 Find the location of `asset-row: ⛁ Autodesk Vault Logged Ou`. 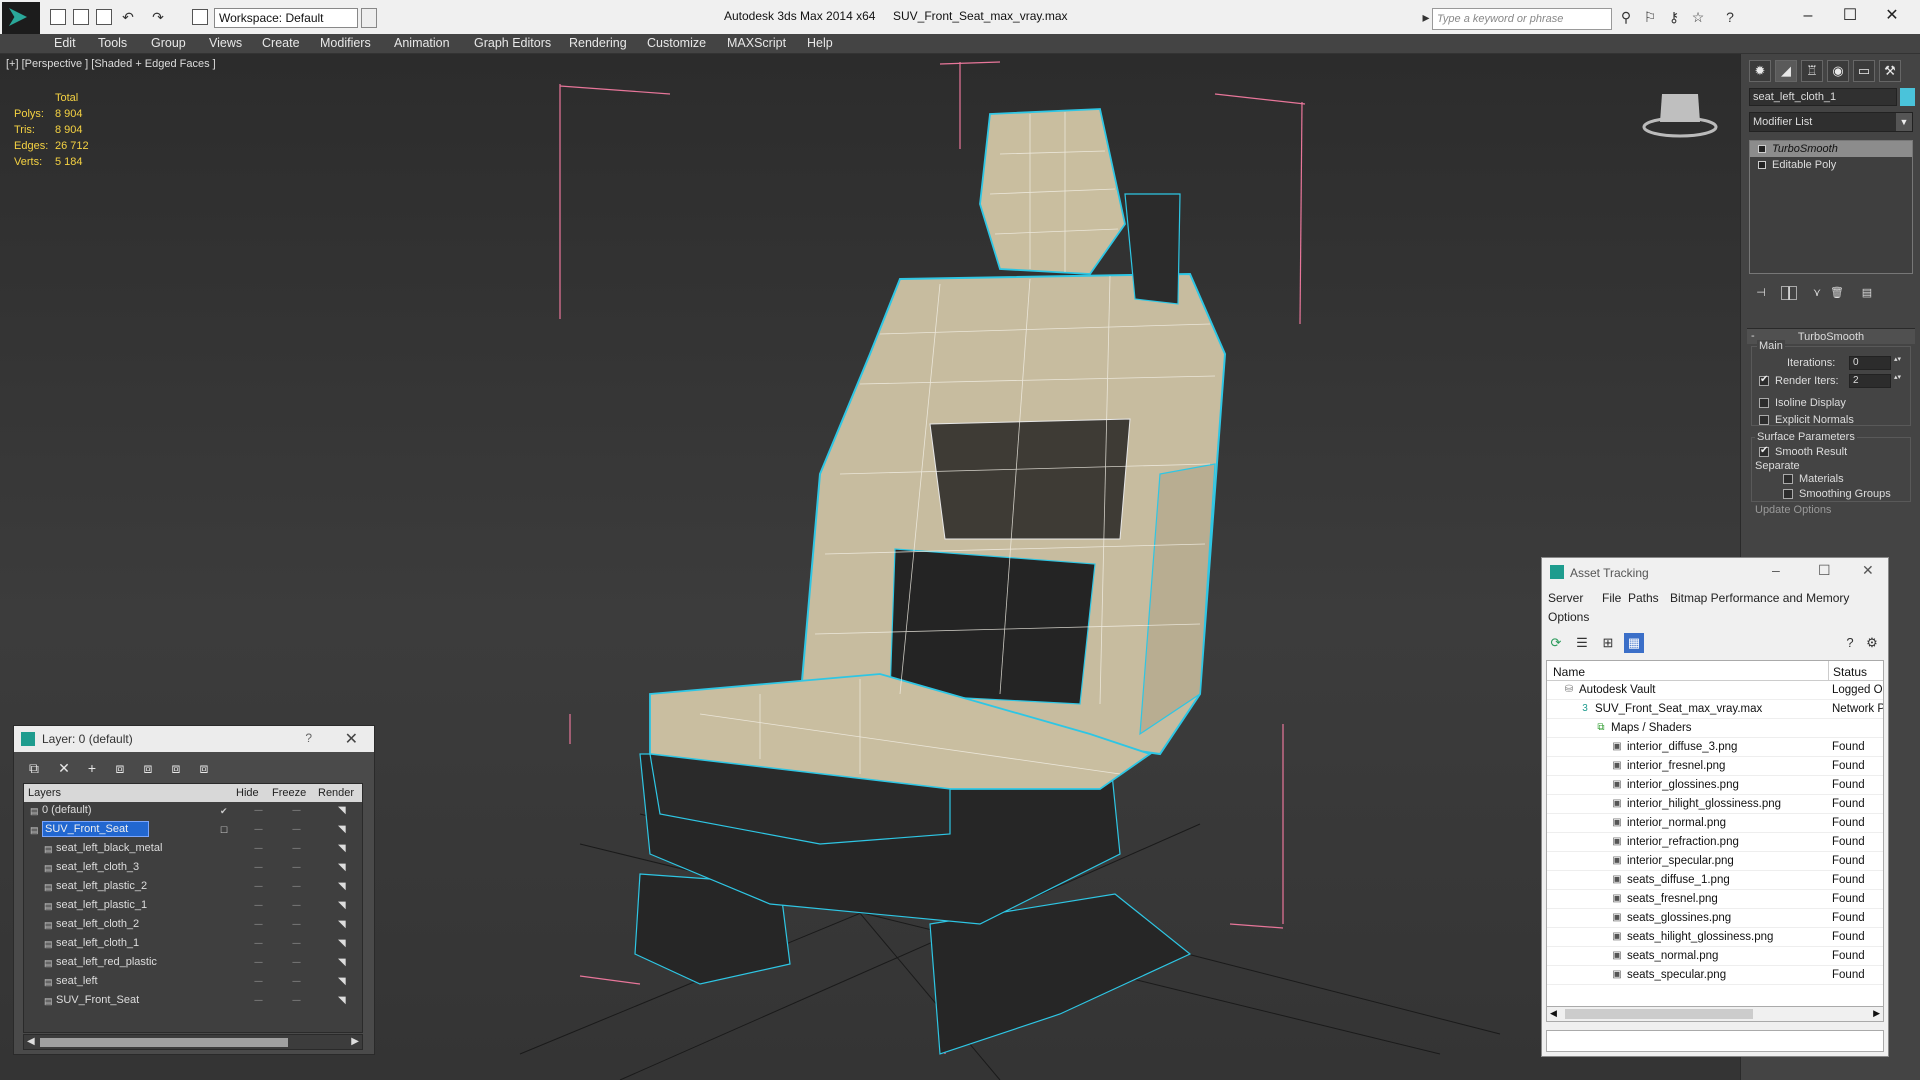

asset-row: ⛁ Autodesk Vault Logged Ou is located at coordinates (1715, 690).